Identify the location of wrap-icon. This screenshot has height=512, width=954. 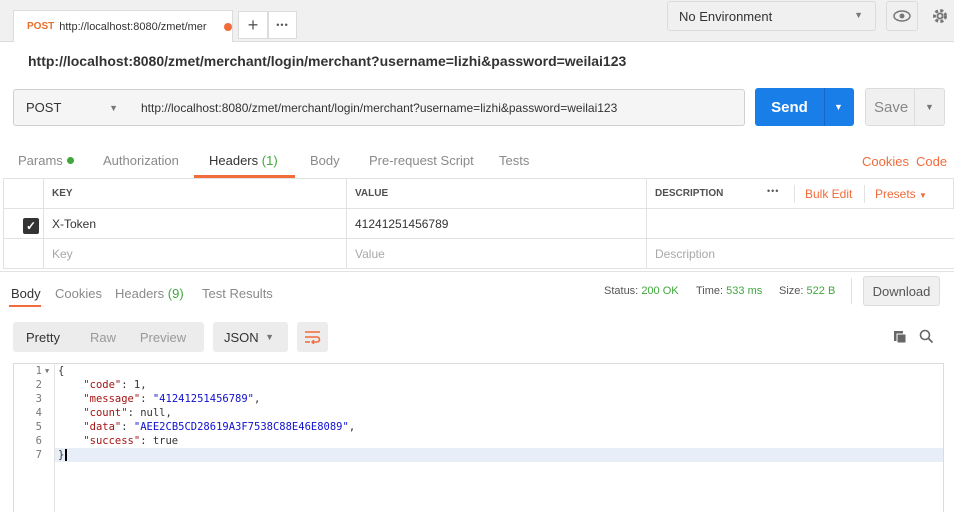
(313, 337).